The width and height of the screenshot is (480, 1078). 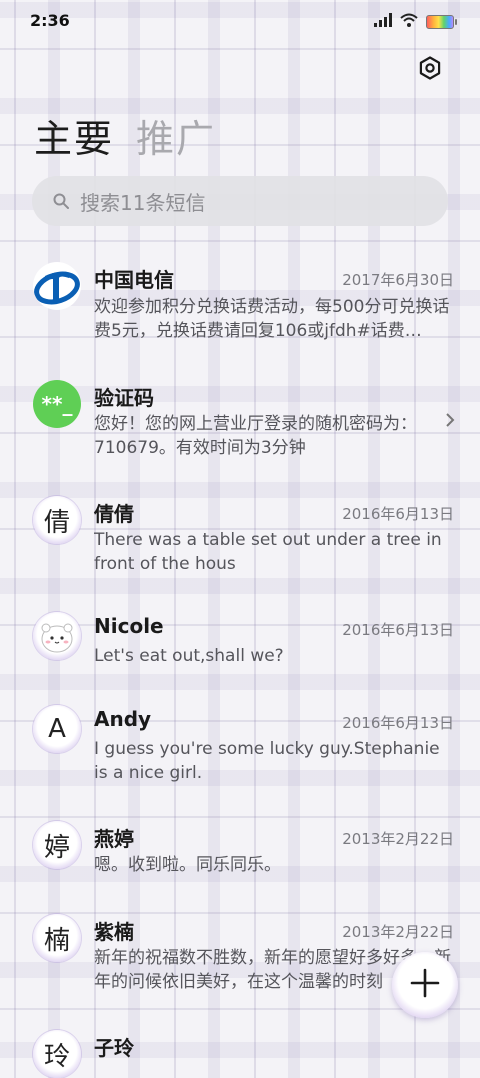 What do you see at coordinates (450, 420) in the screenshot?
I see `chevron-right-icon` at bounding box center [450, 420].